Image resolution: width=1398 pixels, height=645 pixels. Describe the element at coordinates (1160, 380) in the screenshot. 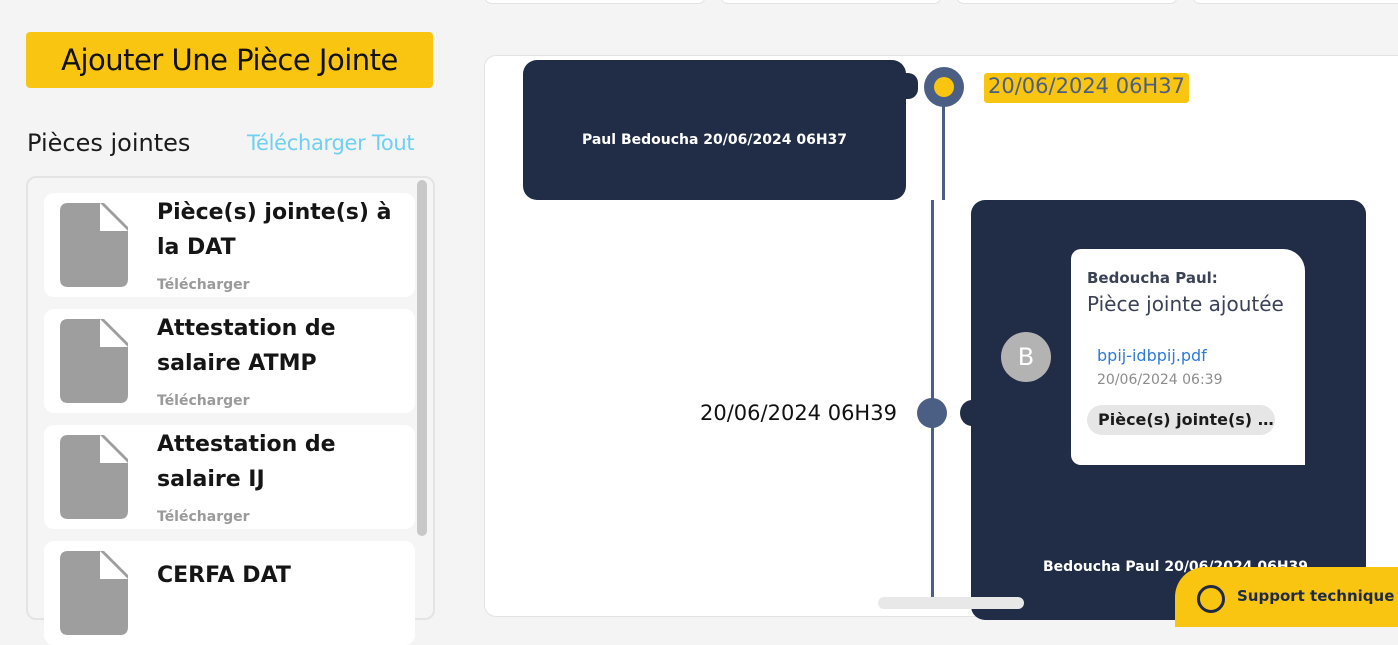

I see `message-timestamp: 20/06/2024 06:39` at that location.